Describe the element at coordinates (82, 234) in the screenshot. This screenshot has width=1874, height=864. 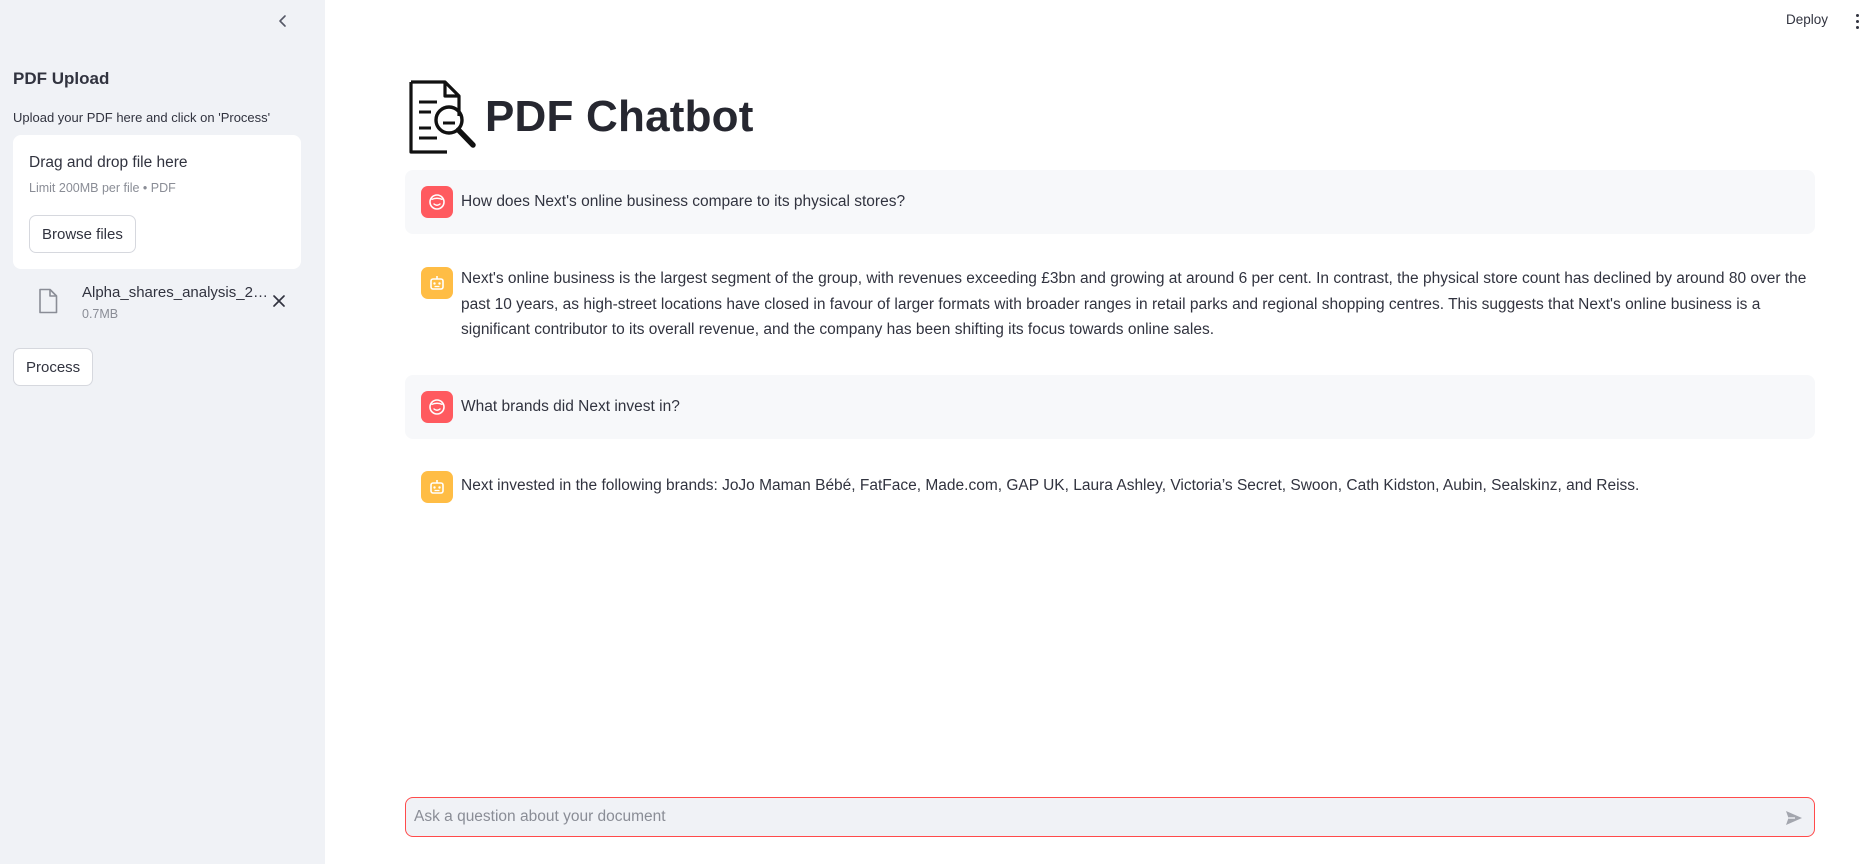
I see `browse-files-button: Browse files` at that location.